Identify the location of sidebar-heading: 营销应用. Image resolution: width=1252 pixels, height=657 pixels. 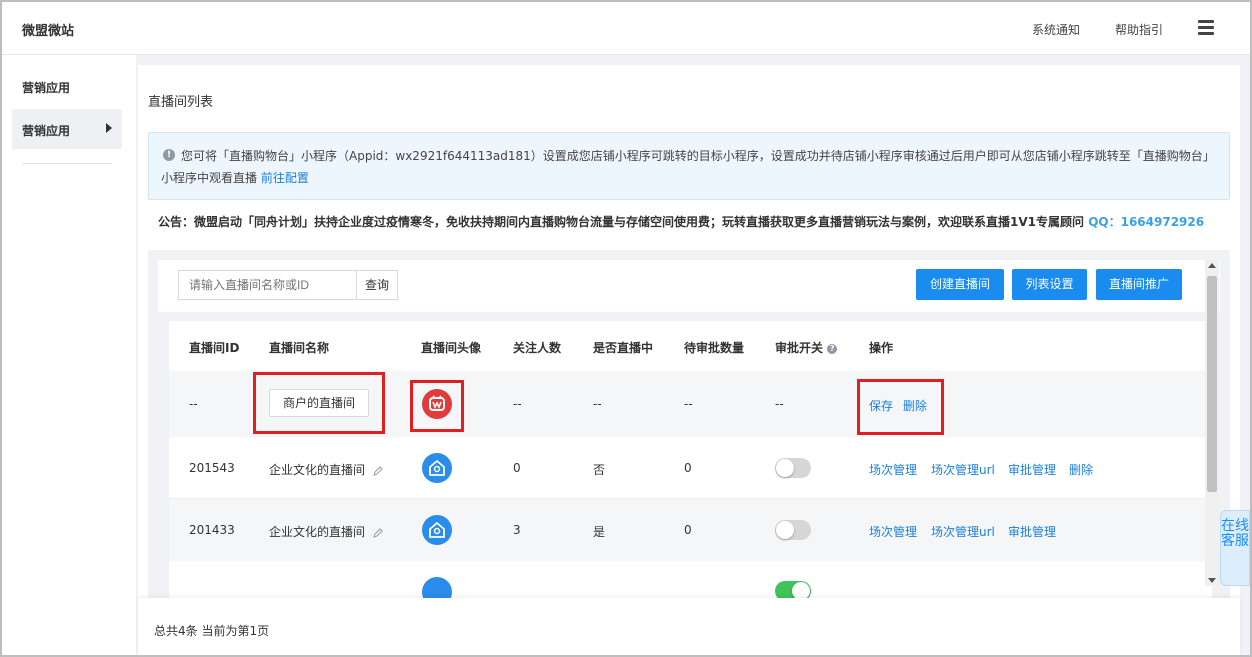
(46, 88).